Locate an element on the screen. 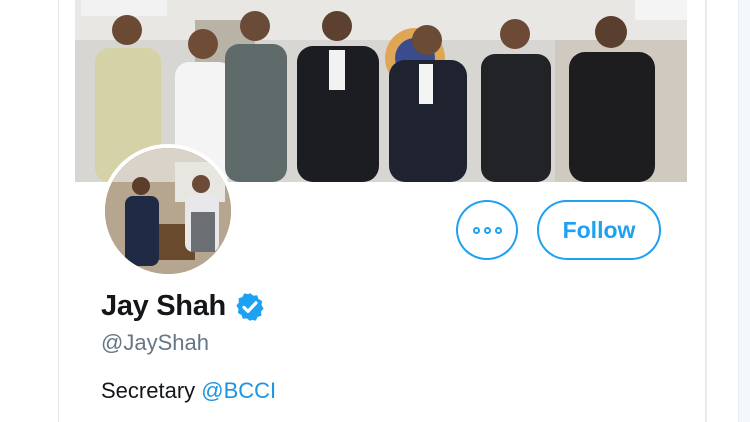 The image size is (750, 422). display-name: Jay Shah is located at coordinates (163, 306).